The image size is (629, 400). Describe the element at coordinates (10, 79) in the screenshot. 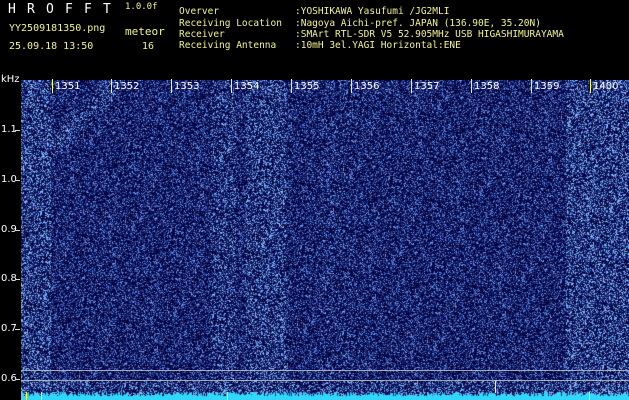

I see `y-axis-unit: kHz` at that location.